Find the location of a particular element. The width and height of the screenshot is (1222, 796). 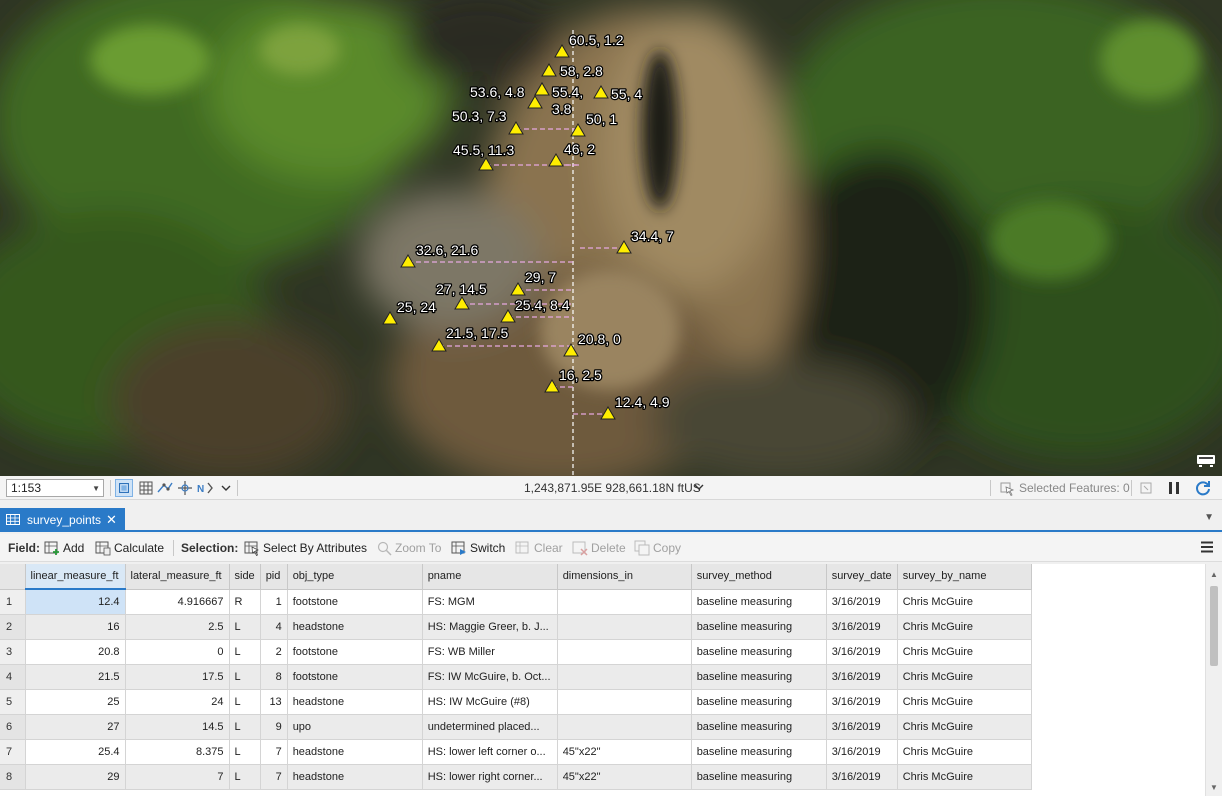

refresh-disabled-icon is located at coordinates (1146, 488).